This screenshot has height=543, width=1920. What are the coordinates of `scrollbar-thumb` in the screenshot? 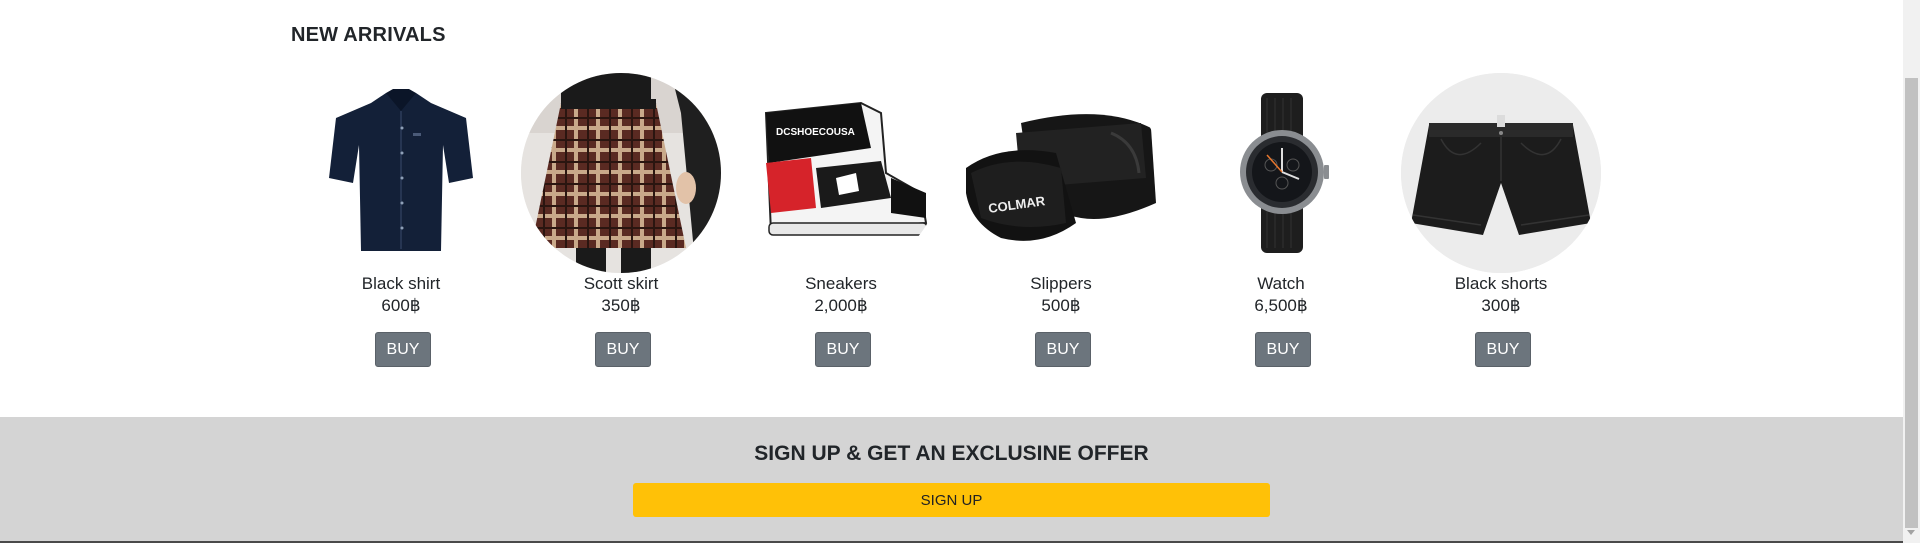 It's located at (1911, 303).